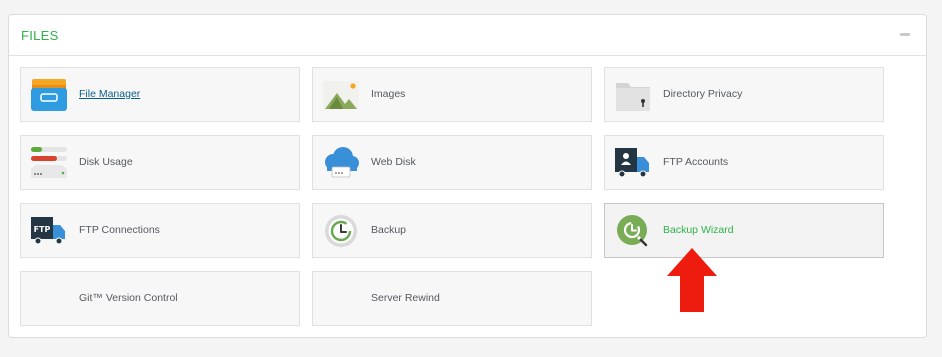 The width and height of the screenshot is (942, 357). I want to click on minus-icon, so click(905, 34).